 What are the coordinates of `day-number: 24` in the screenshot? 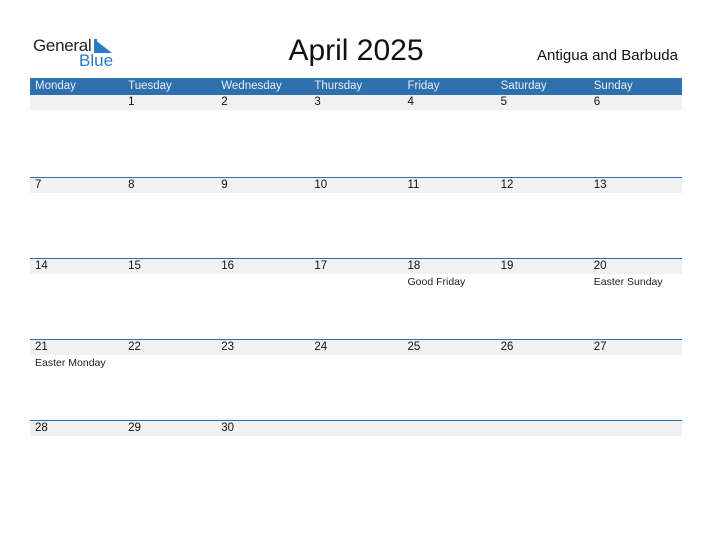 It's located at (321, 347).